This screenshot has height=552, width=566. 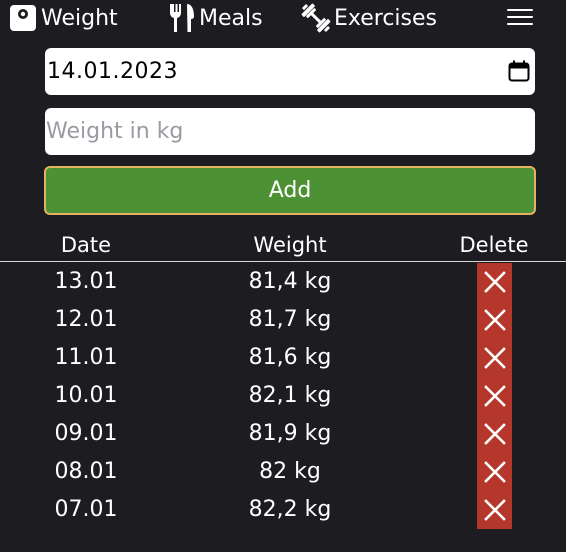 What do you see at coordinates (86, 433) in the screenshot?
I see `row-date: 09.01` at bounding box center [86, 433].